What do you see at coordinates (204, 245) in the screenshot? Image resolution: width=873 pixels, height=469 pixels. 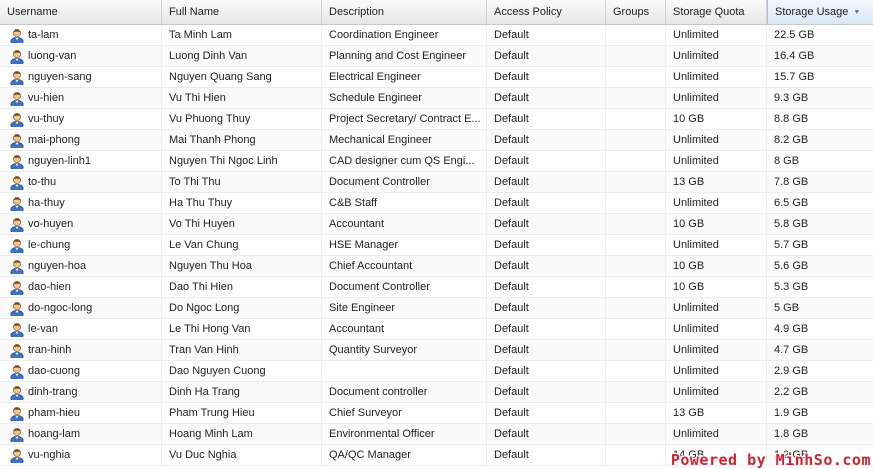 I see `cell-full-name-text: Le Van Chung` at bounding box center [204, 245].